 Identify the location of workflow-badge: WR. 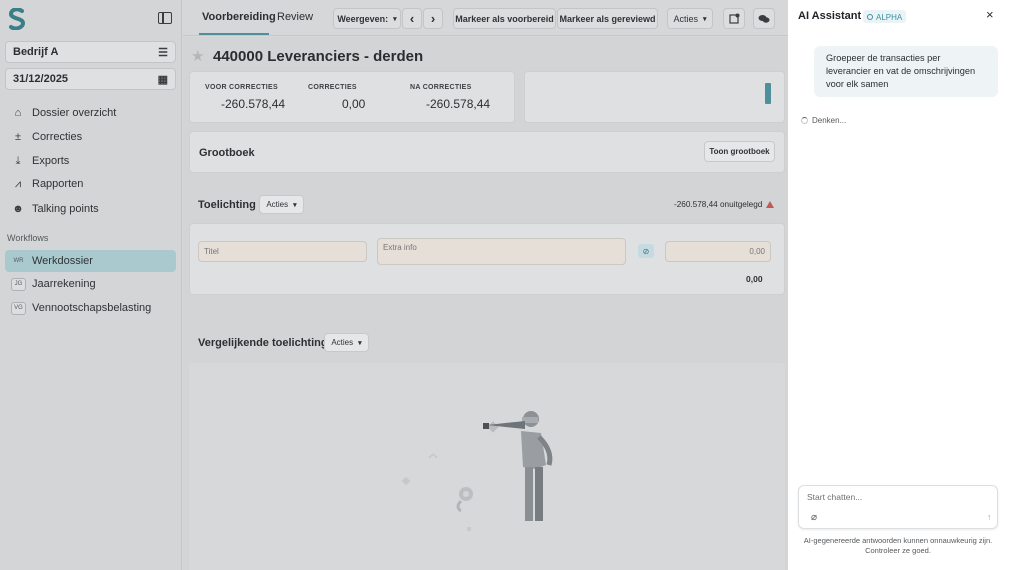
(18, 261).